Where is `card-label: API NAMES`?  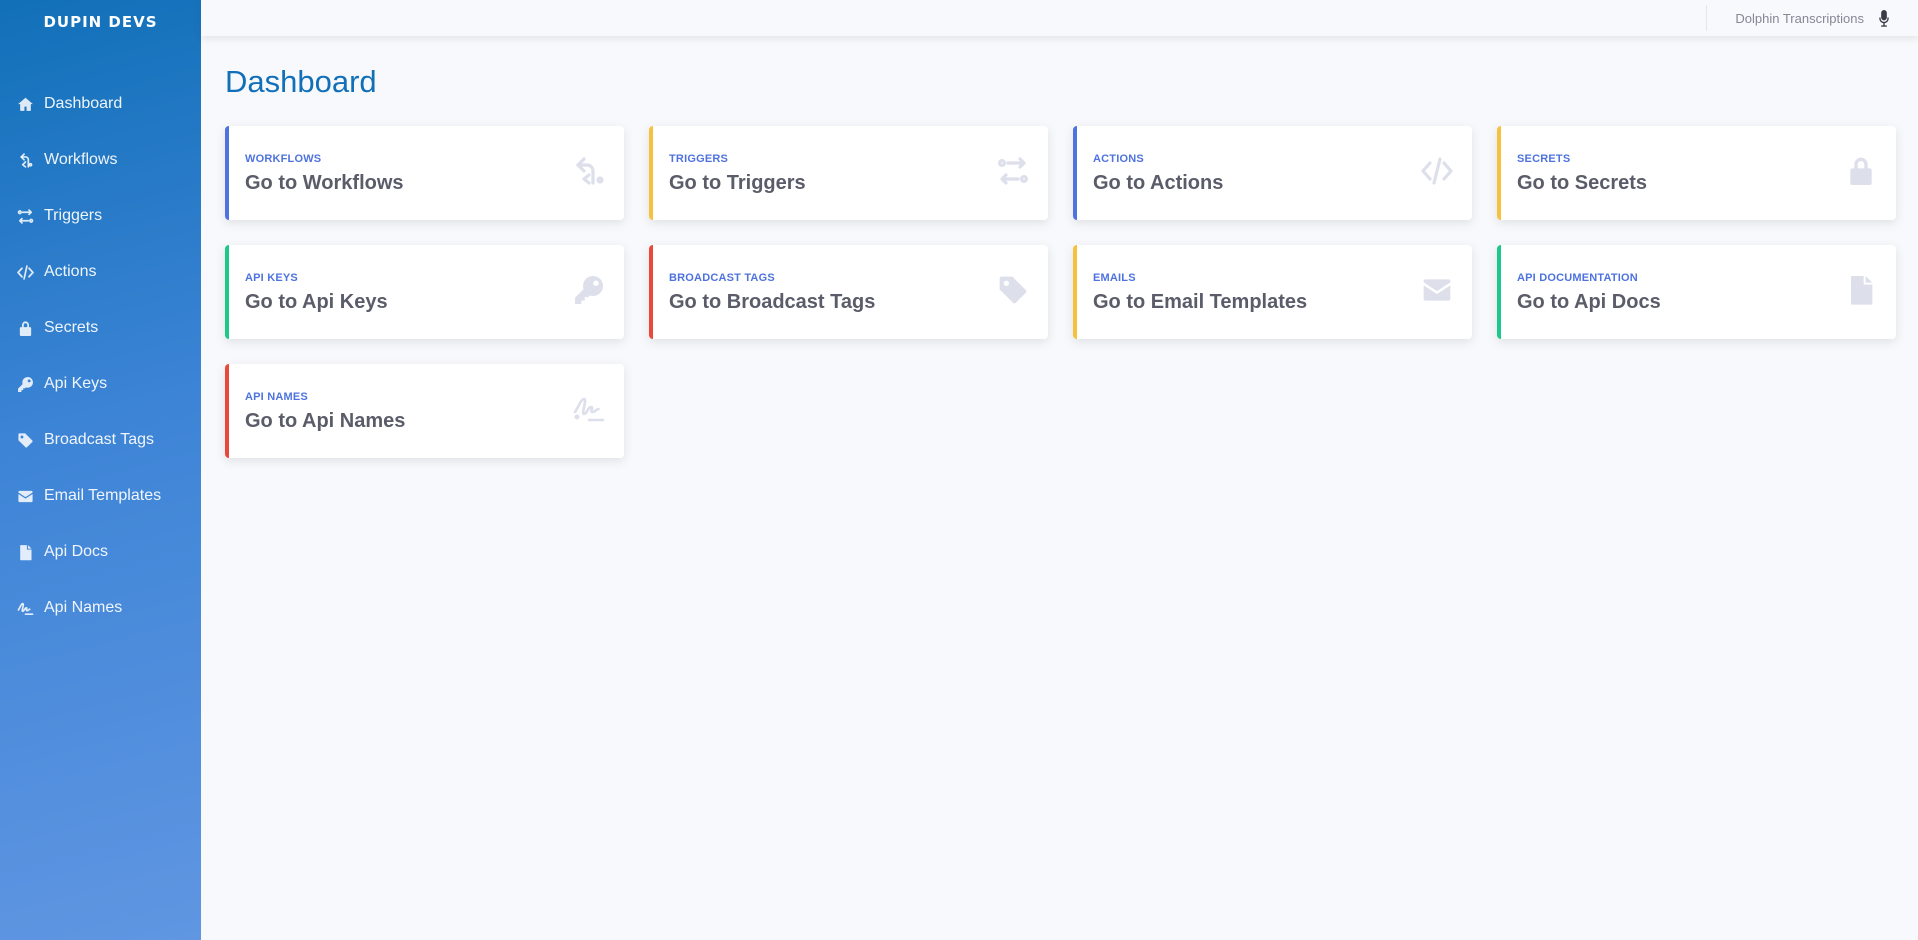
card-label: API NAMES is located at coordinates (276, 397).